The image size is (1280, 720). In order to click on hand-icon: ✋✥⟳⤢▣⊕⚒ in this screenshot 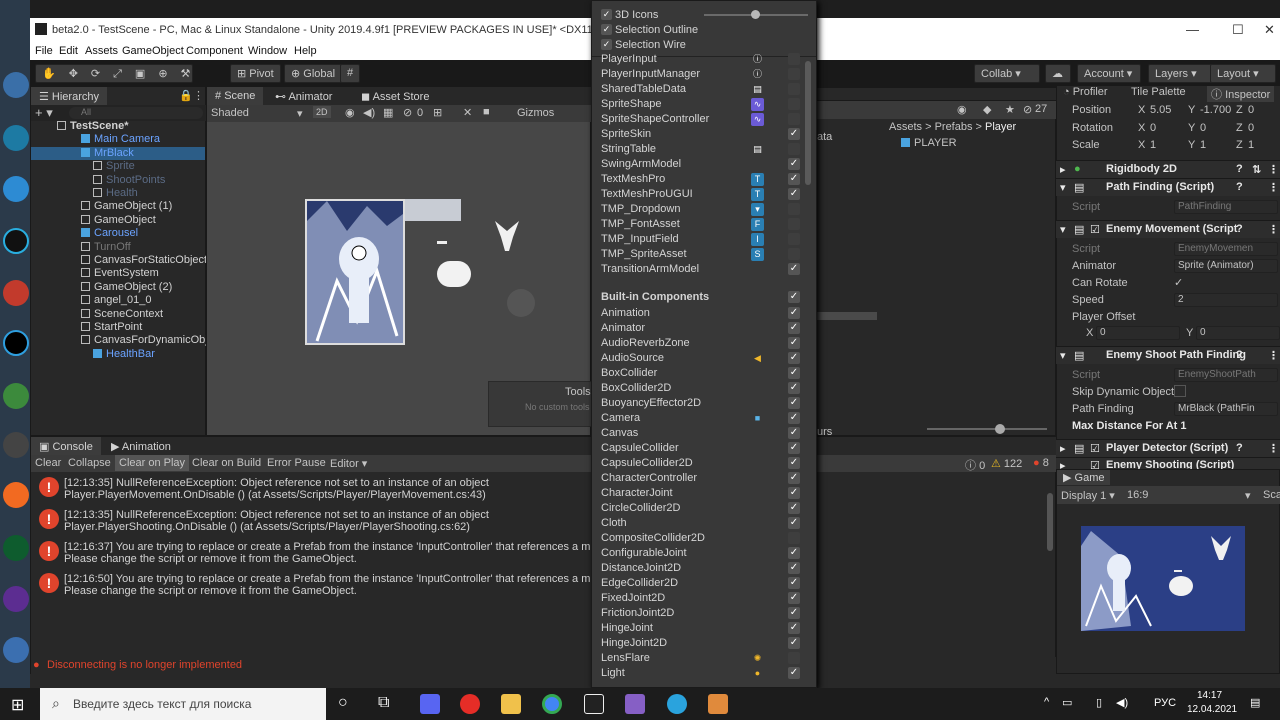, I will do `click(122, 74)`.